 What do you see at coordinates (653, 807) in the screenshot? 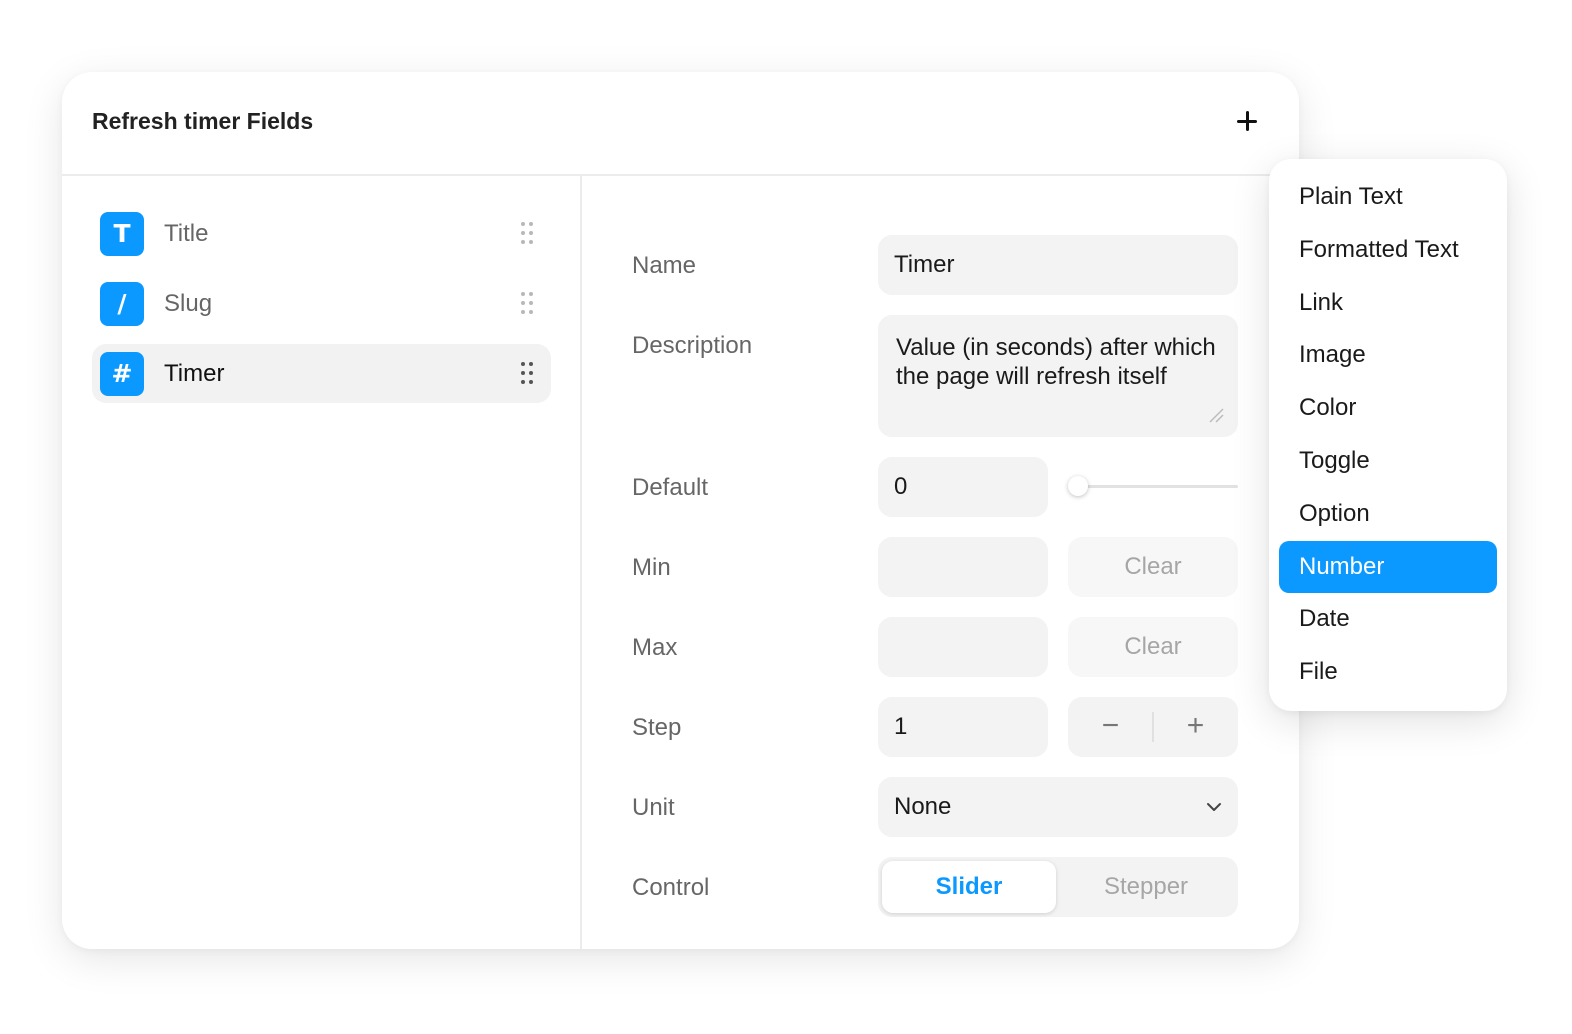
I see `unit-label: Unit` at bounding box center [653, 807].